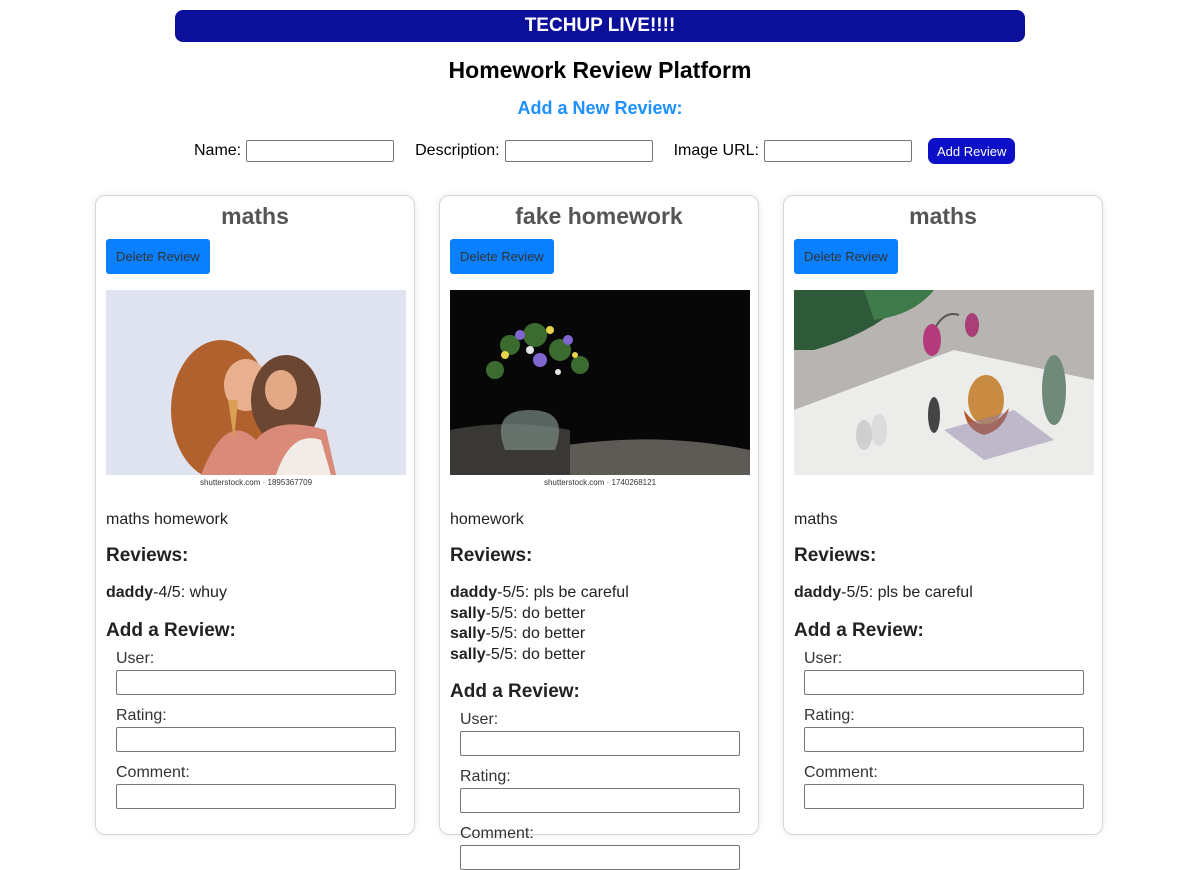  Describe the element at coordinates (944, 382) in the screenshot. I see `photo-still-life` at that location.